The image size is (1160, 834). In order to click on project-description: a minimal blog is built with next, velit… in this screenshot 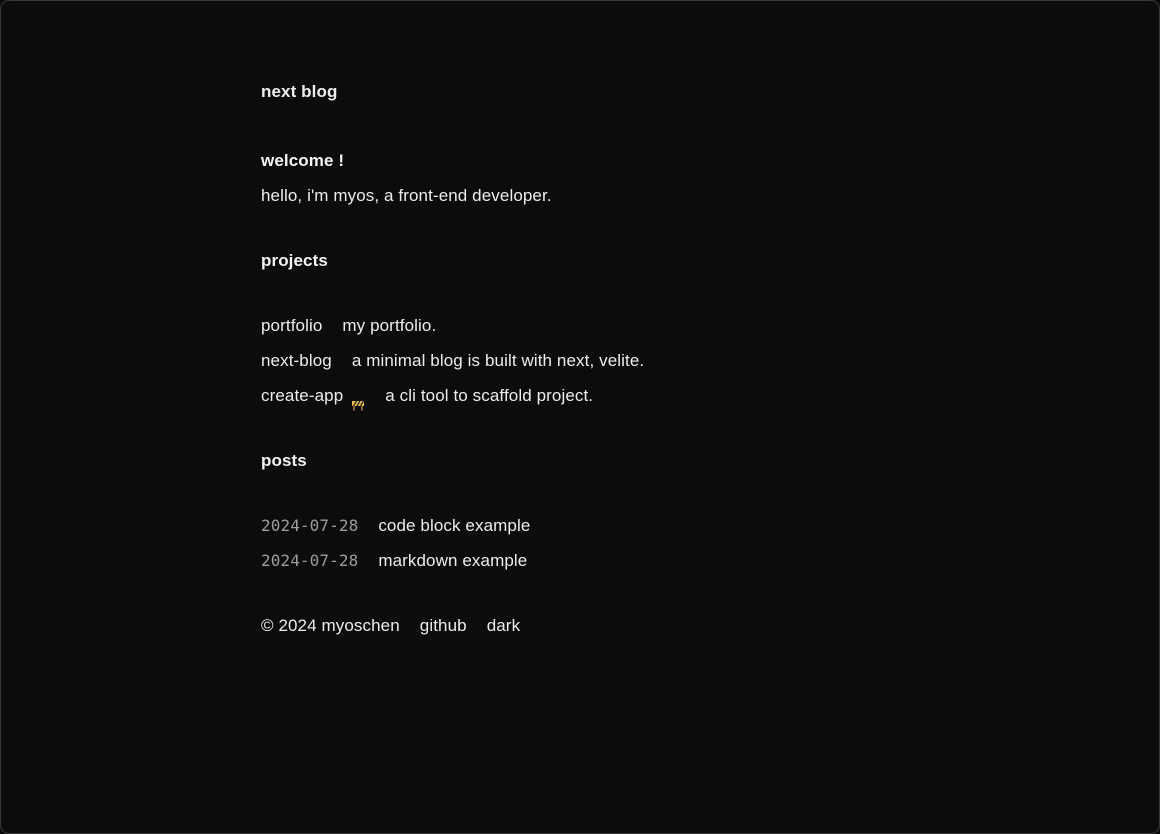, I will do `click(498, 360)`.